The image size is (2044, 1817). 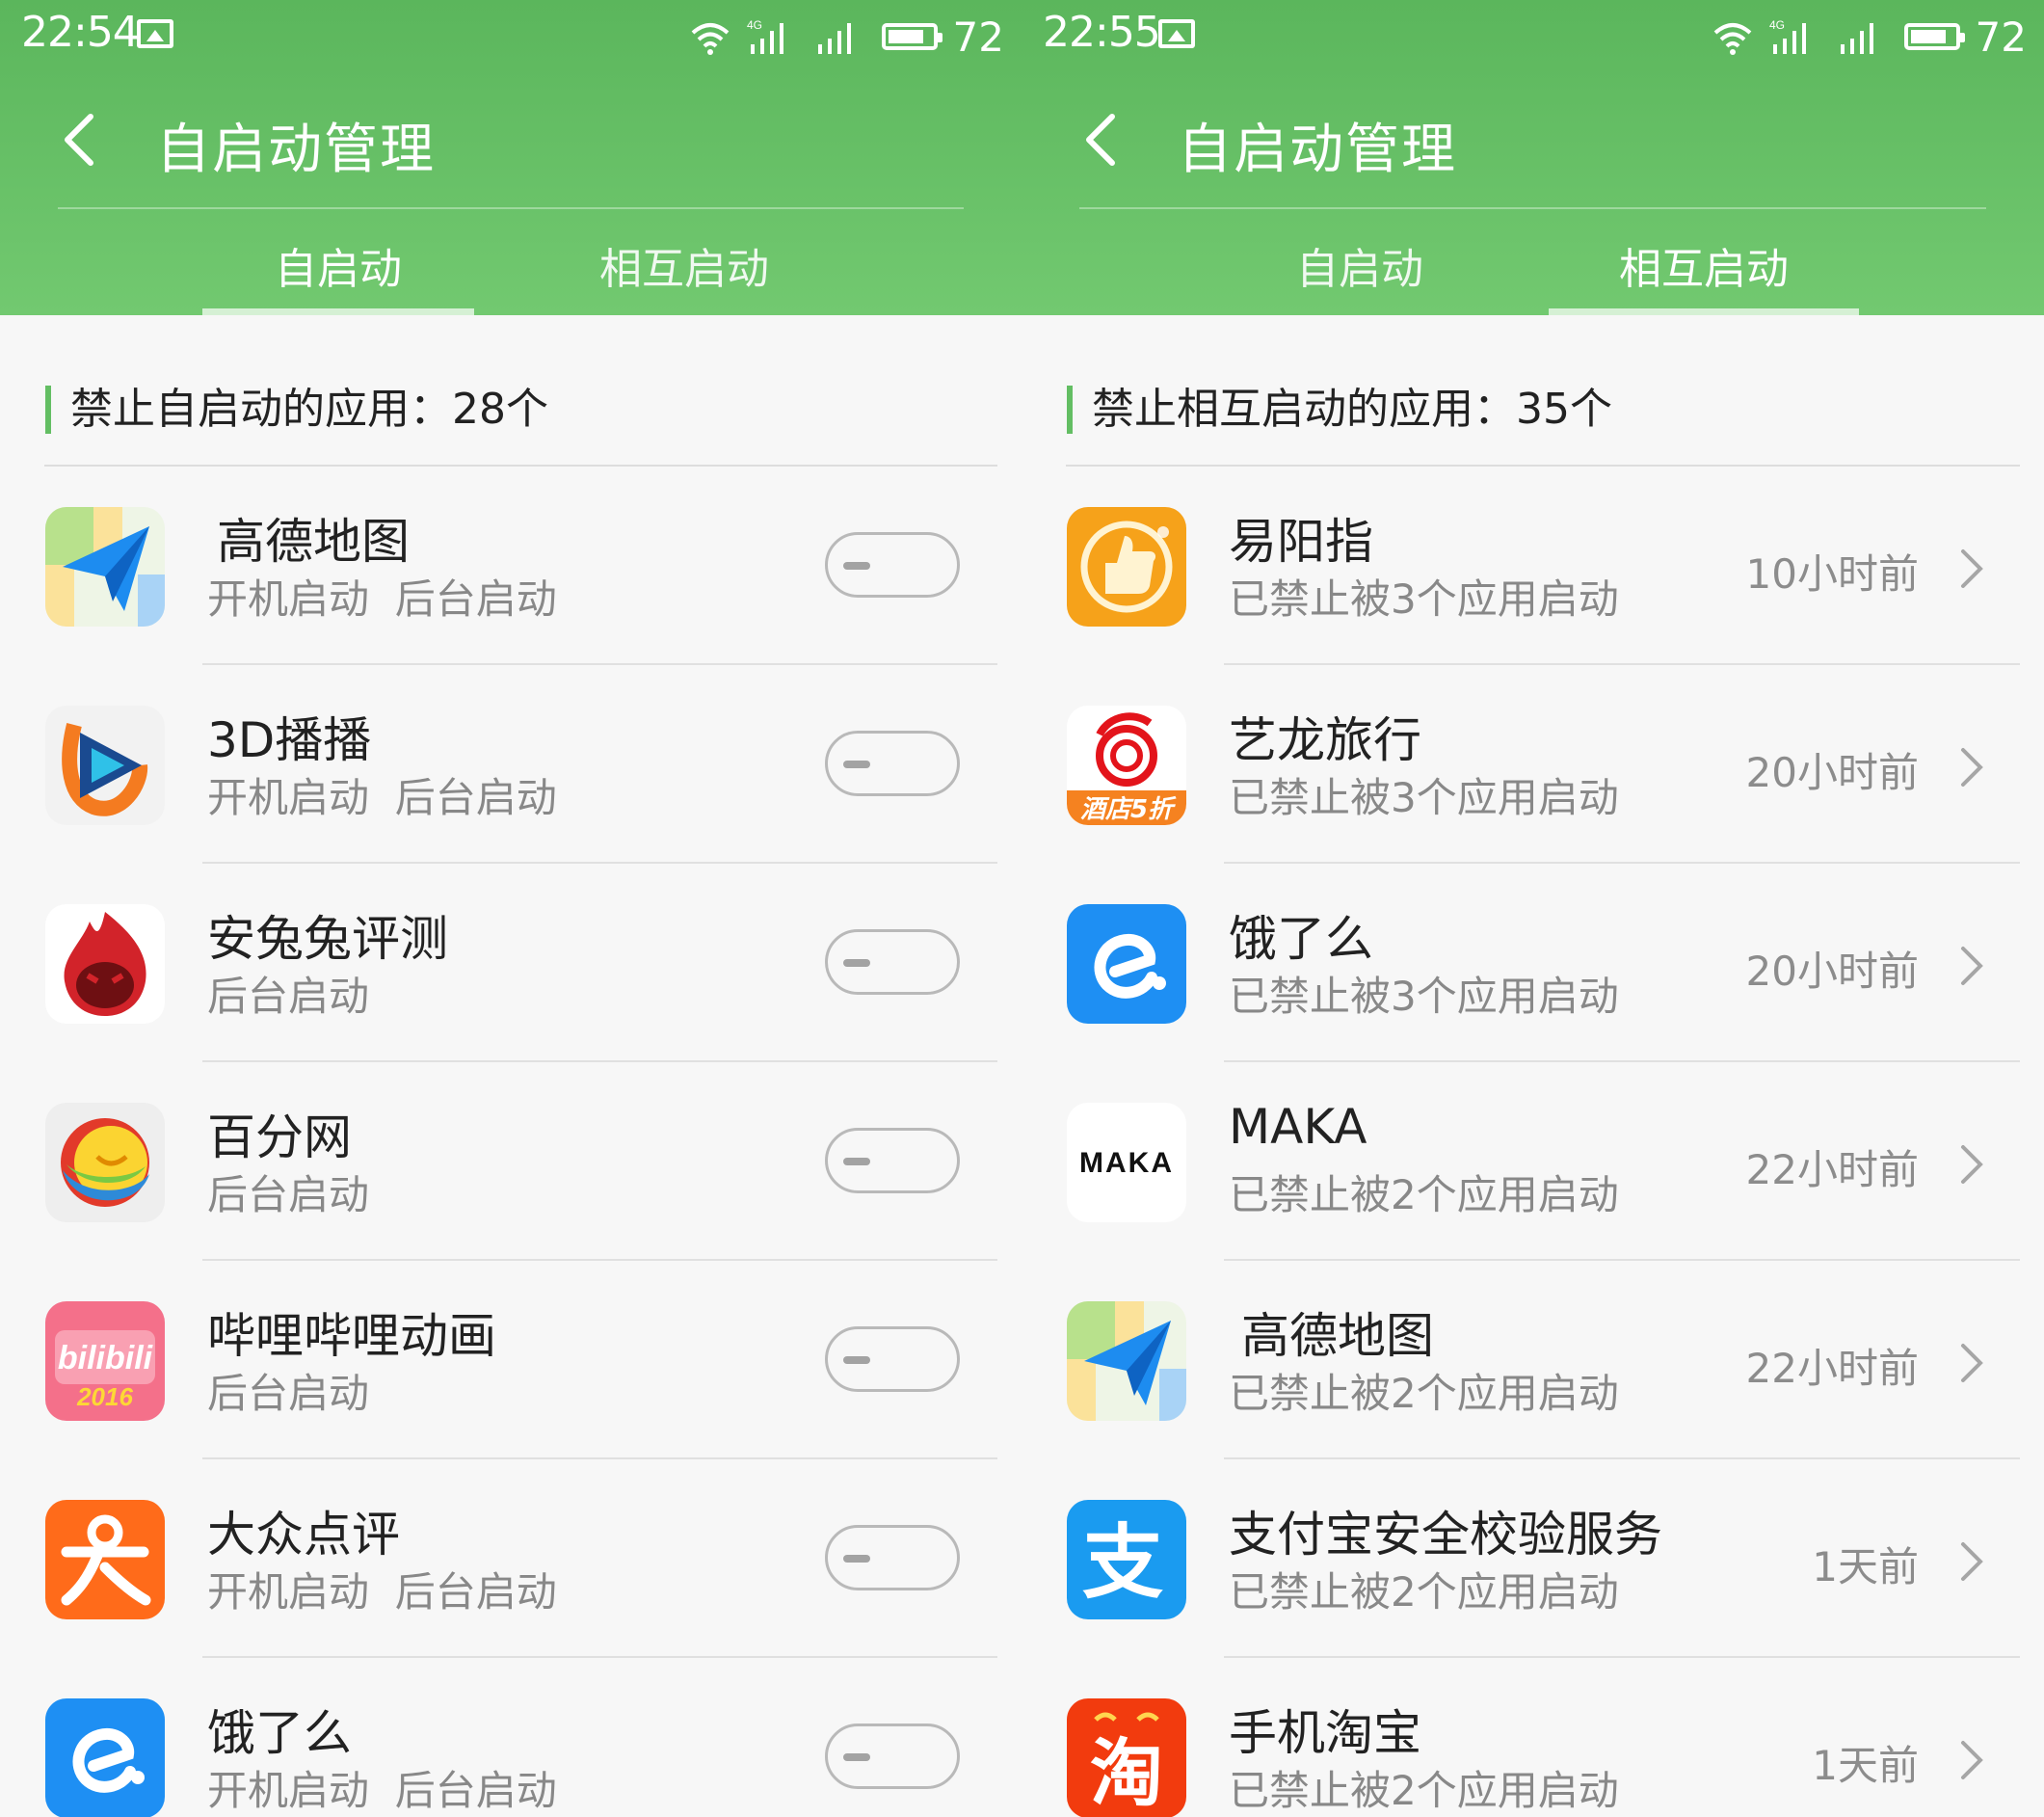 What do you see at coordinates (1126, 765) in the screenshot?
I see `elong-icon: 酒店5折` at bounding box center [1126, 765].